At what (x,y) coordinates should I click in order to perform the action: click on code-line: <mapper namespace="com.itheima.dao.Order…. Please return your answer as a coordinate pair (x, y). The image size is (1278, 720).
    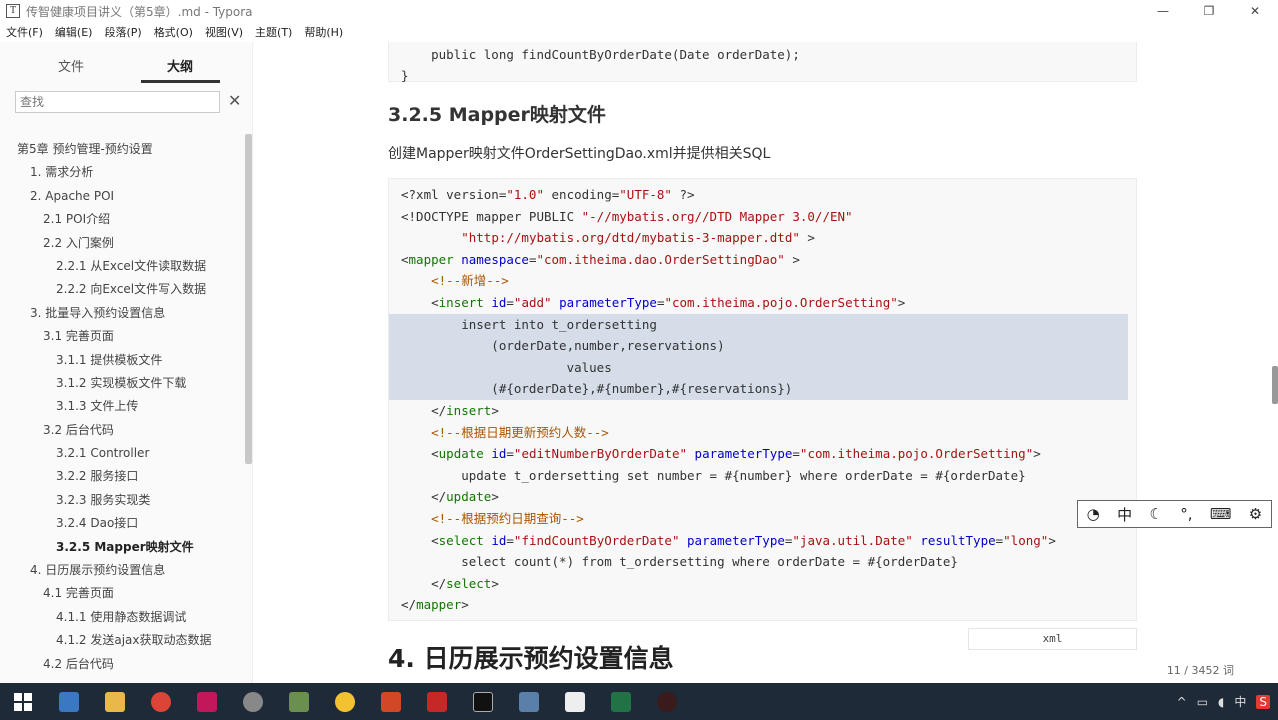
    Looking at the image, I should click on (600, 259).